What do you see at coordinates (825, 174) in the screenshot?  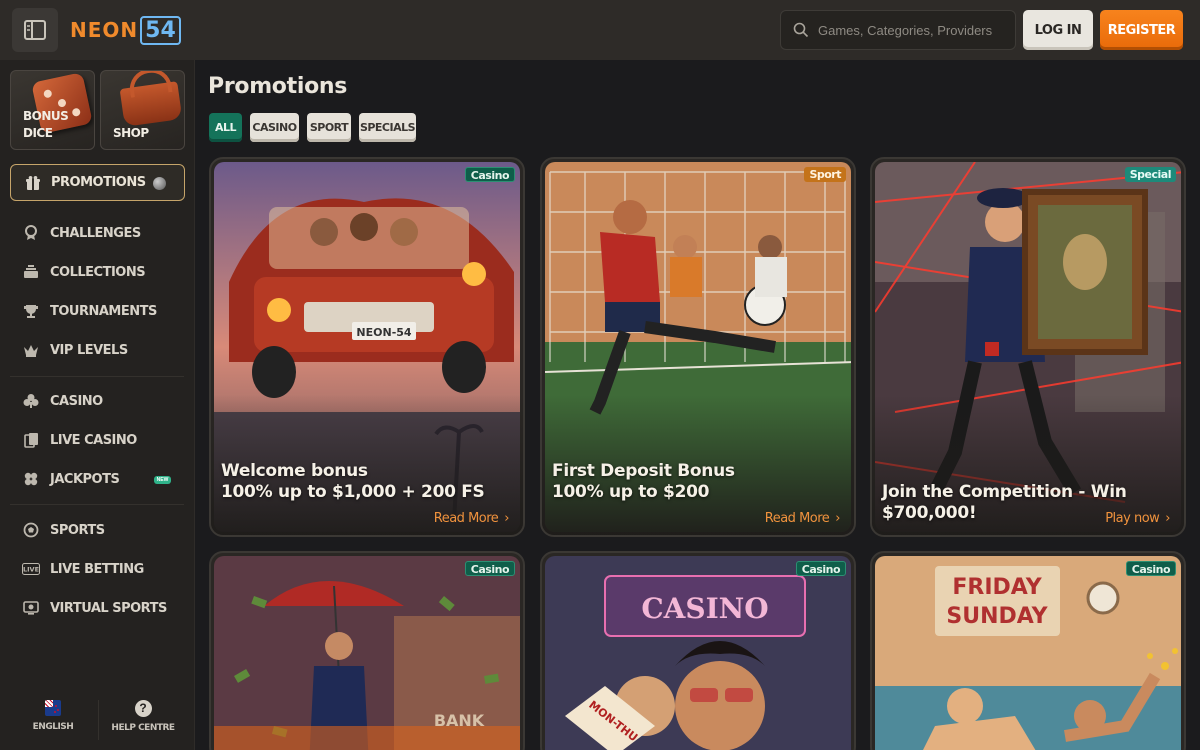 I see `category-badge: Sport` at bounding box center [825, 174].